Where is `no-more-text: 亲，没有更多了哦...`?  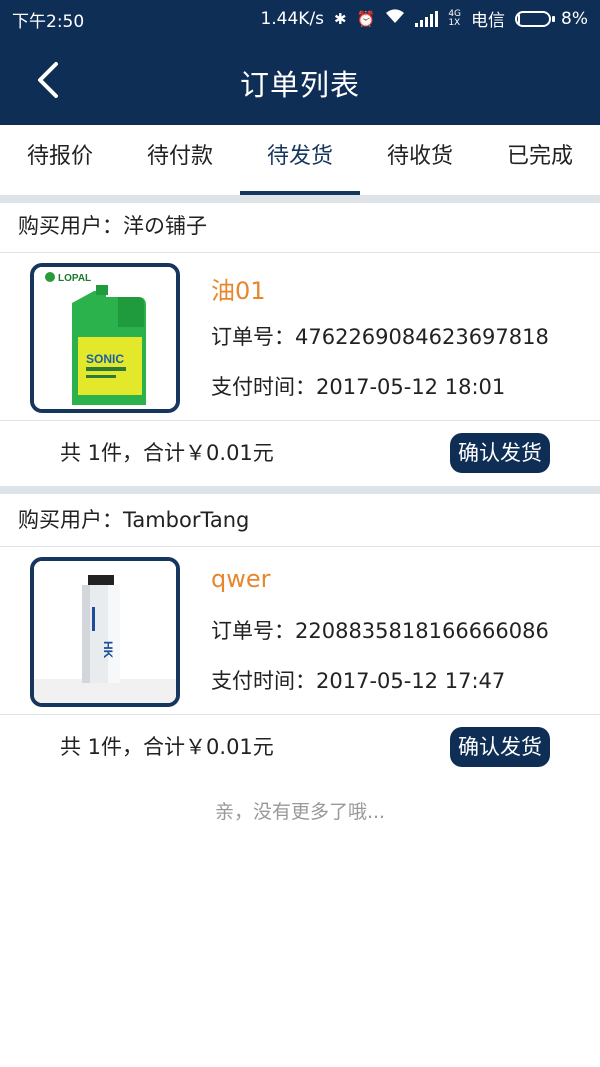 no-more-text: 亲，没有更多了哦... is located at coordinates (300, 812).